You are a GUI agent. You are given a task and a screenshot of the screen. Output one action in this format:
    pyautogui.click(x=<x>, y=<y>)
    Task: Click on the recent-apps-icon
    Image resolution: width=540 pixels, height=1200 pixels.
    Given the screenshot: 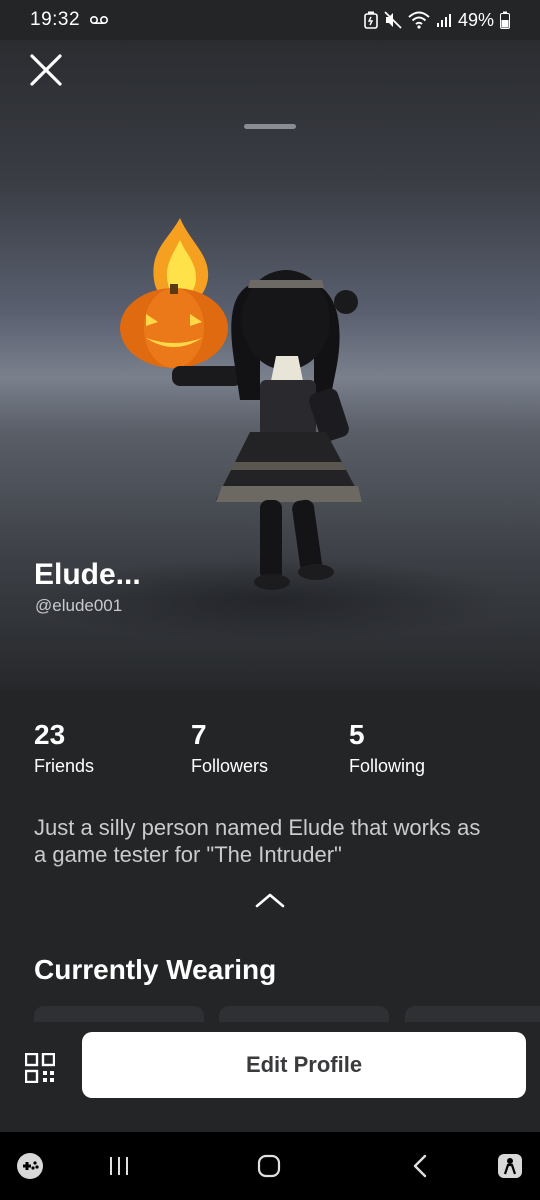 What is the action you would take?
    pyautogui.click(x=119, y=1166)
    